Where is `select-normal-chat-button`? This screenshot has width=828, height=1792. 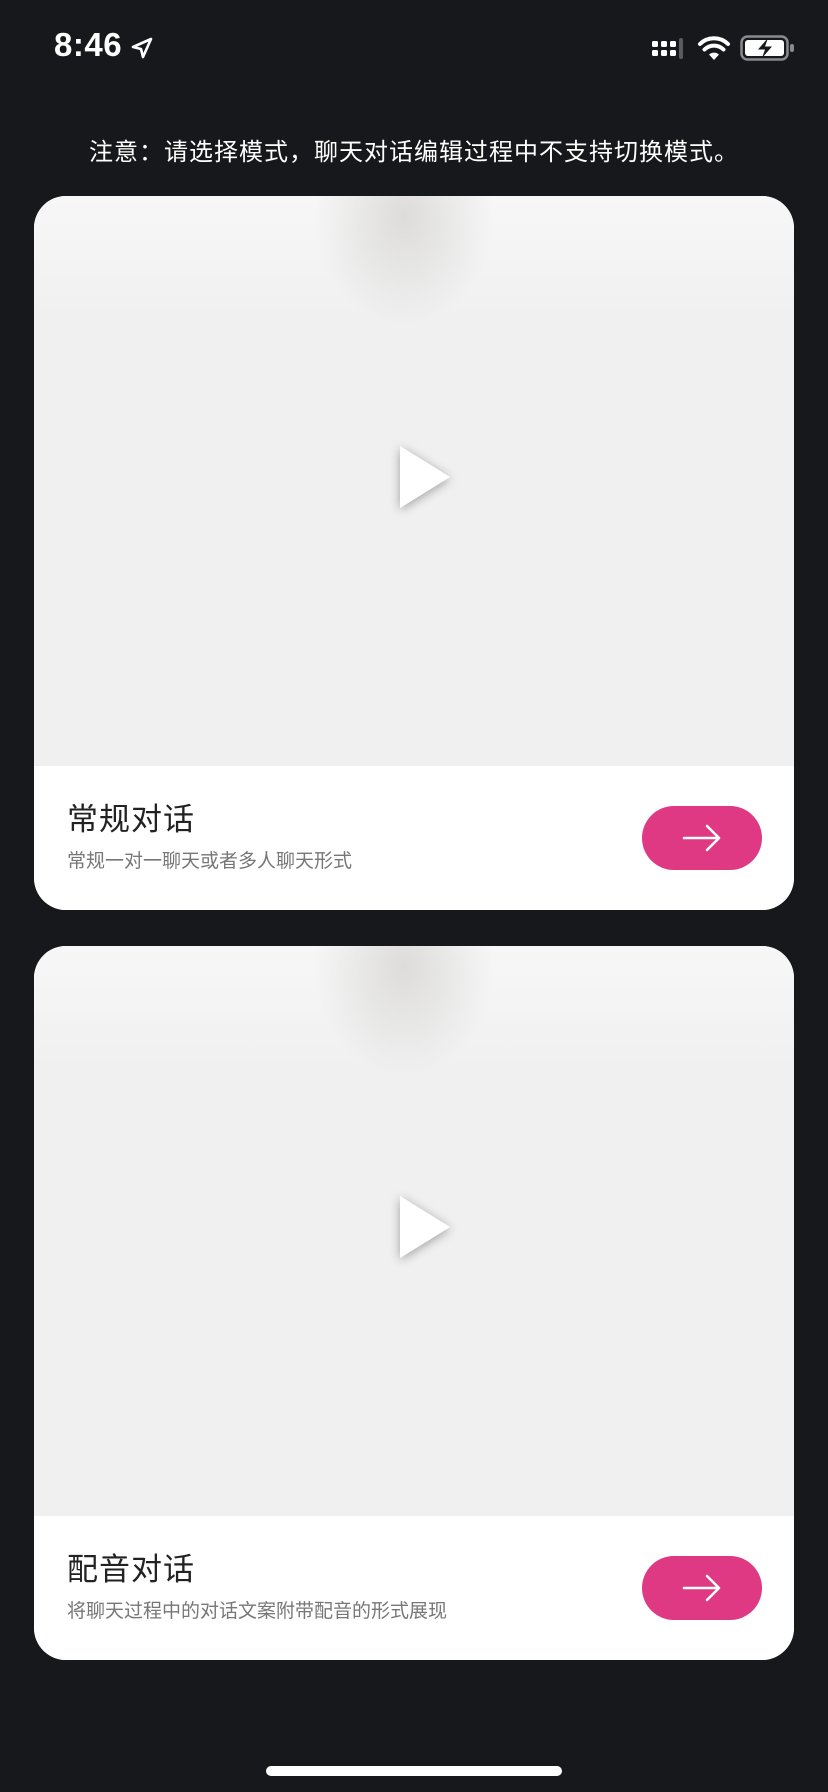 select-normal-chat-button is located at coordinates (702, 838).